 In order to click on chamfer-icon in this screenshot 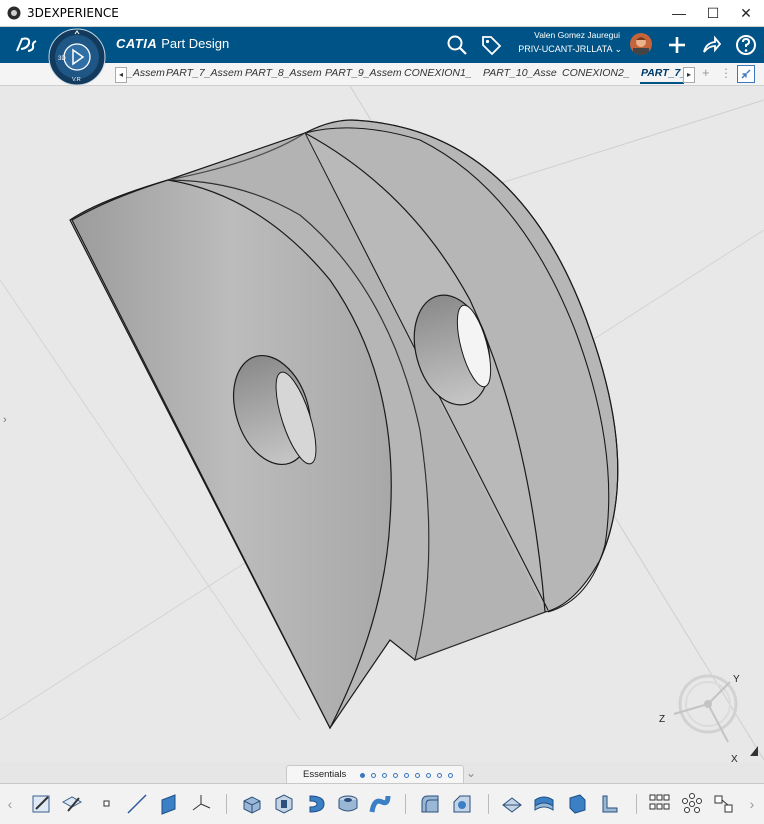, I will do `click(462, 804)`.